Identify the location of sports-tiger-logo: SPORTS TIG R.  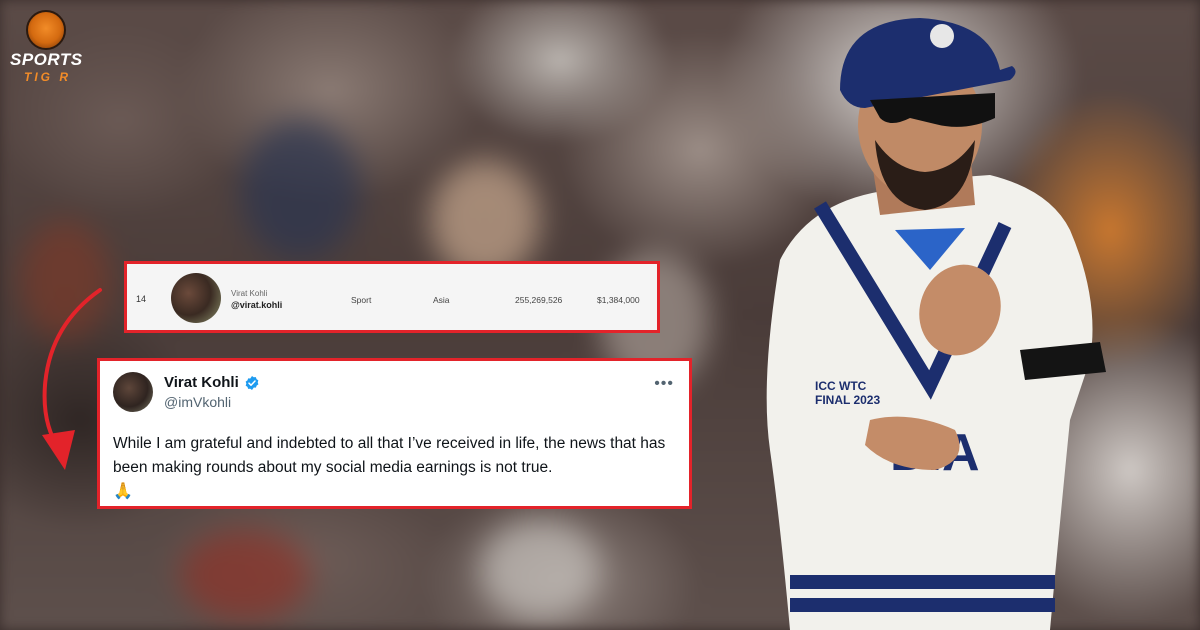
(46, 48).